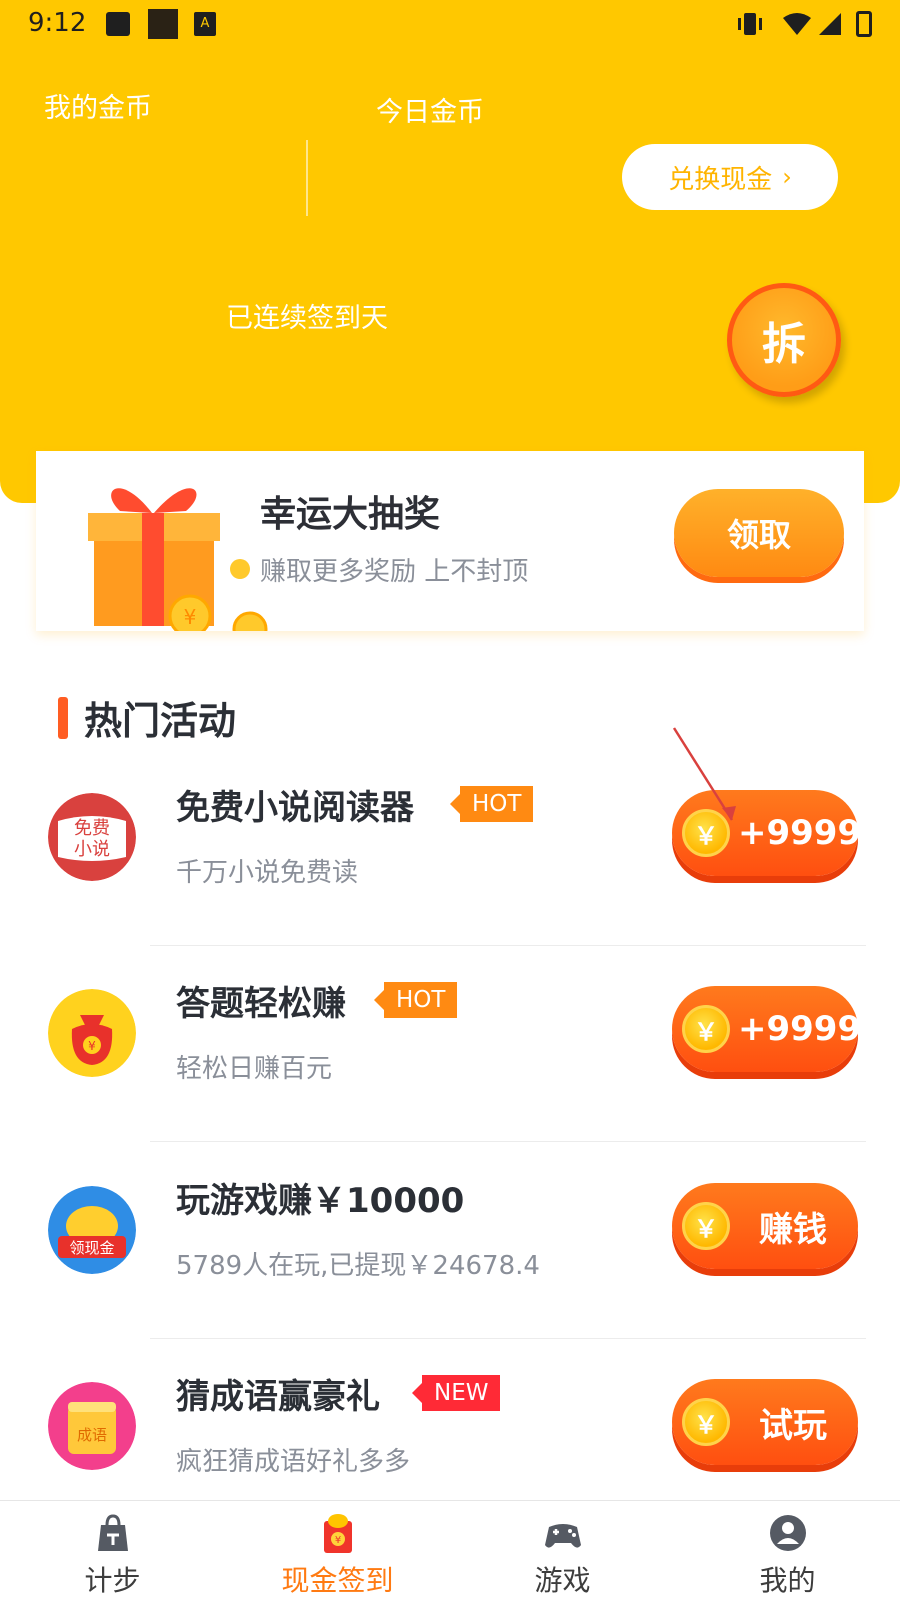 Image resolution: width=900 pixels, height=1600 pixels. What do you see at coordinates (450, 1044) in the screenshot?
I see `activity-row-quiz: ¥ 答题轻松赚 HOT 轻松日赚百元 ￥ +9999` at bounding box center [450, 1044].